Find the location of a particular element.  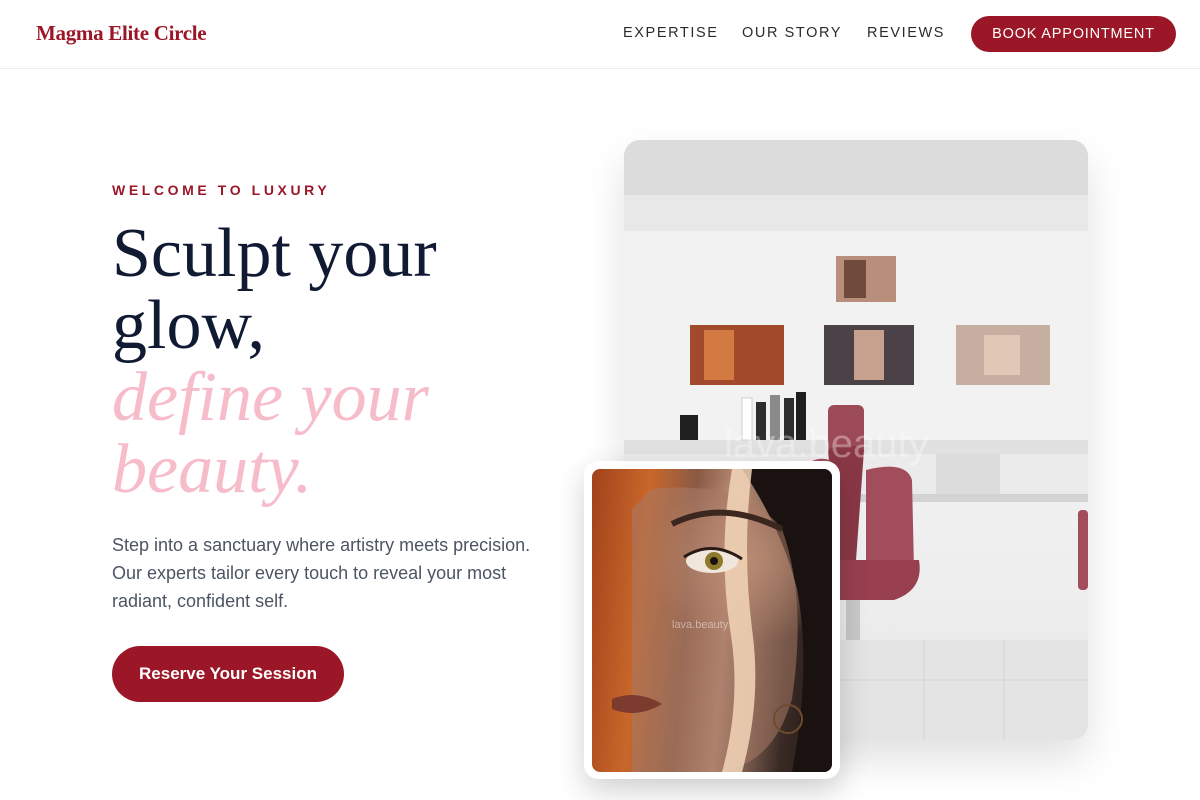

headline-line-1: Sculpt your is located at coordinates (274, 253).